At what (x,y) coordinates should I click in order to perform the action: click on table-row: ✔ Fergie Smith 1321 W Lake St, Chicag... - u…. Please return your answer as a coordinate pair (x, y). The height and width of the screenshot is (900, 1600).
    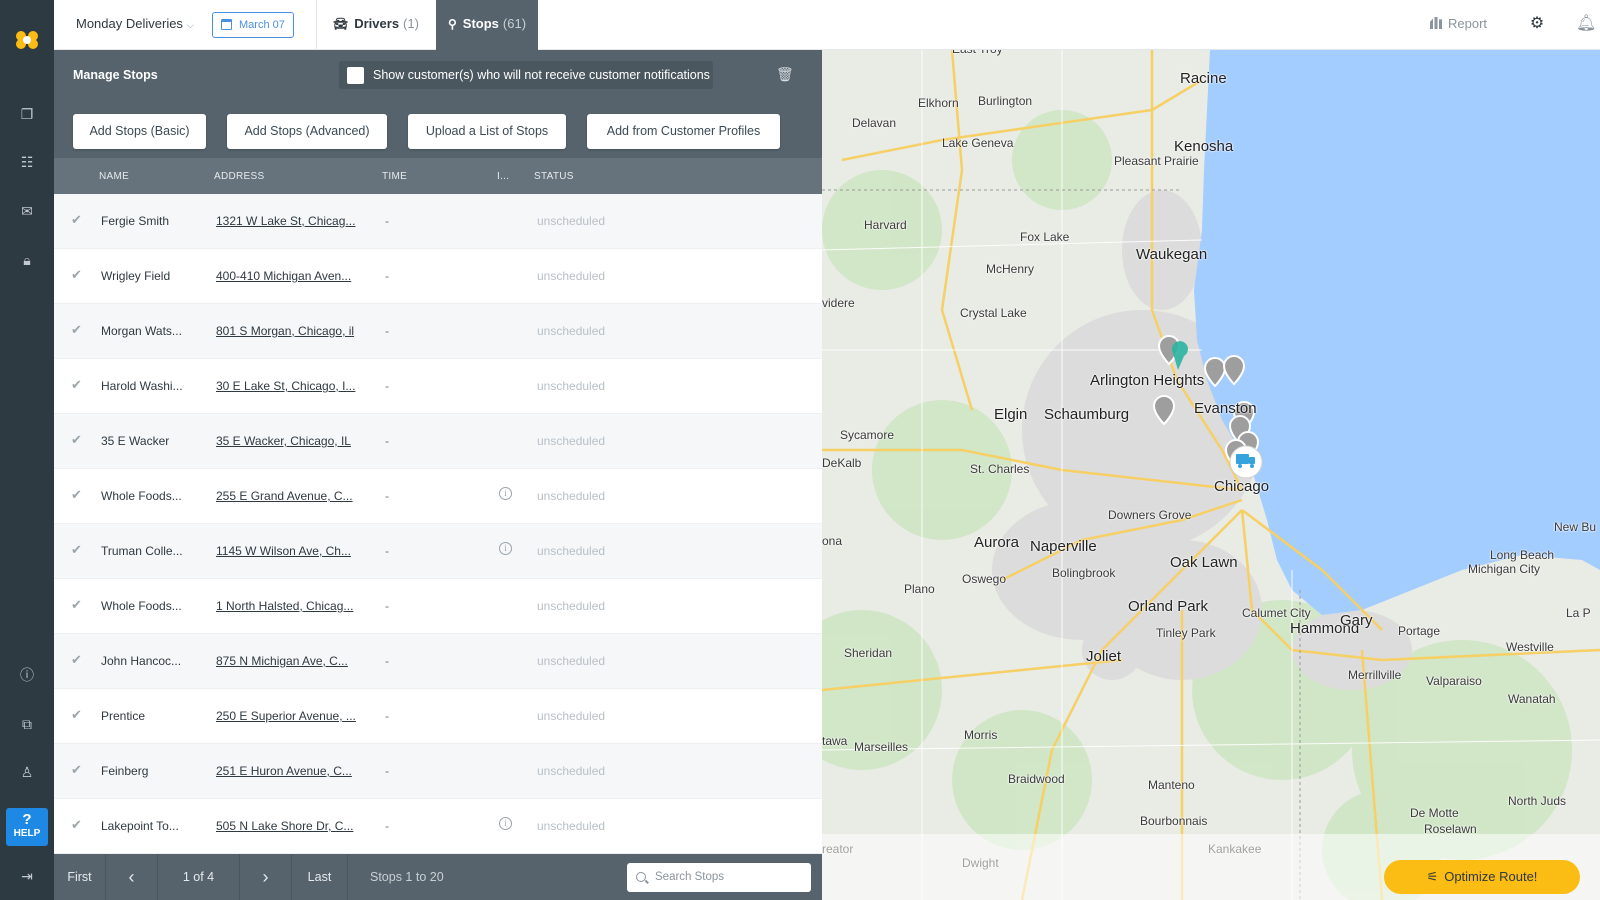
    Looking at the image, I should click on (438, 221).